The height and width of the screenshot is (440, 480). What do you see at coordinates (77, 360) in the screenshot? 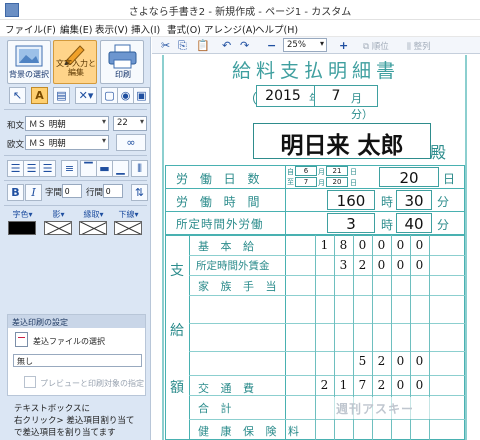
I see `merge-file-field: 無し` at bounding box center [77, 360].